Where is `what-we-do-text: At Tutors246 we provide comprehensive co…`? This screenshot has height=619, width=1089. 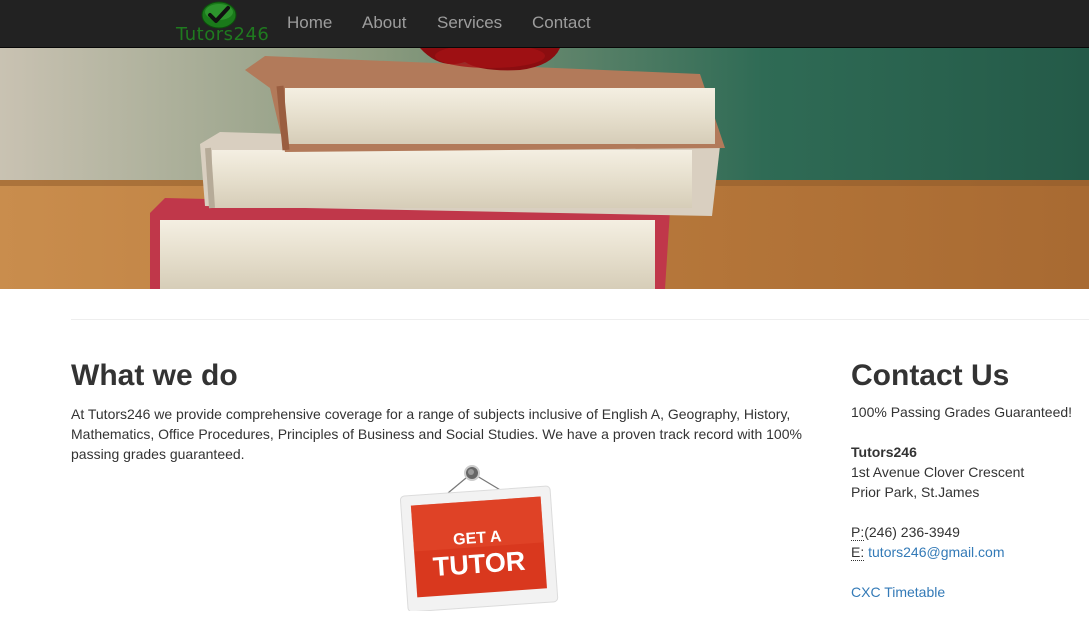
what-we-do-text: At Tutors246 we provide comprehensive co… is located at coordinates (436, 434).